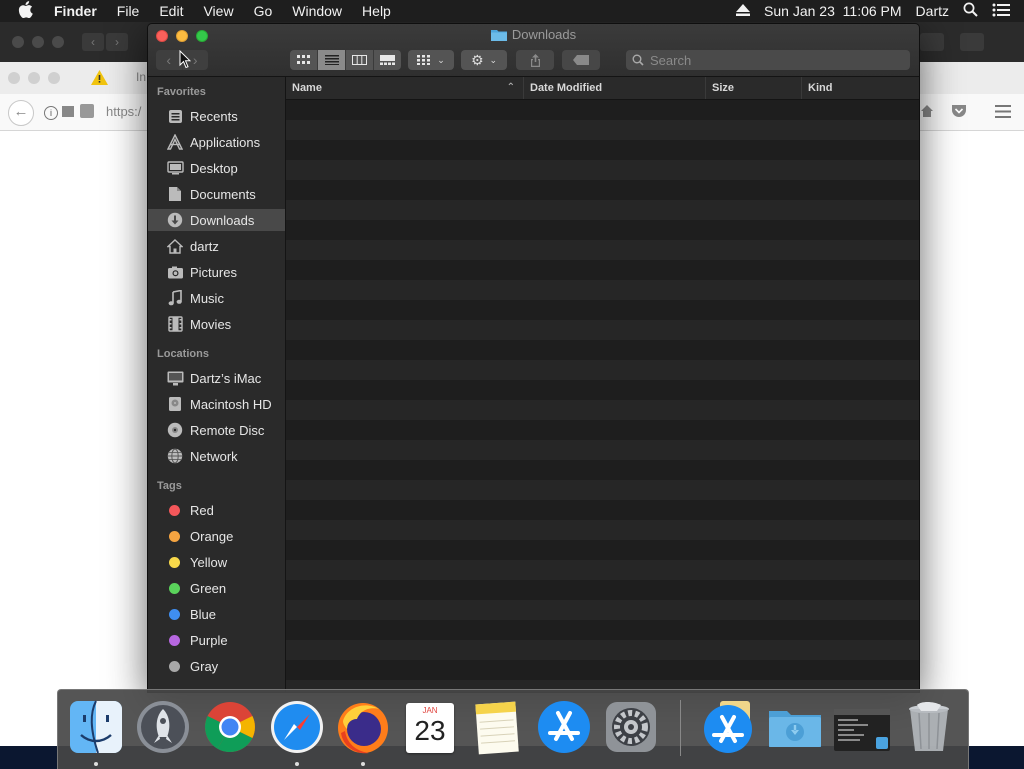  What do you see at coordinates (431, 60) in the screenshot?
I see `group-by-button: ⌄` at bounding box center [431, 60].